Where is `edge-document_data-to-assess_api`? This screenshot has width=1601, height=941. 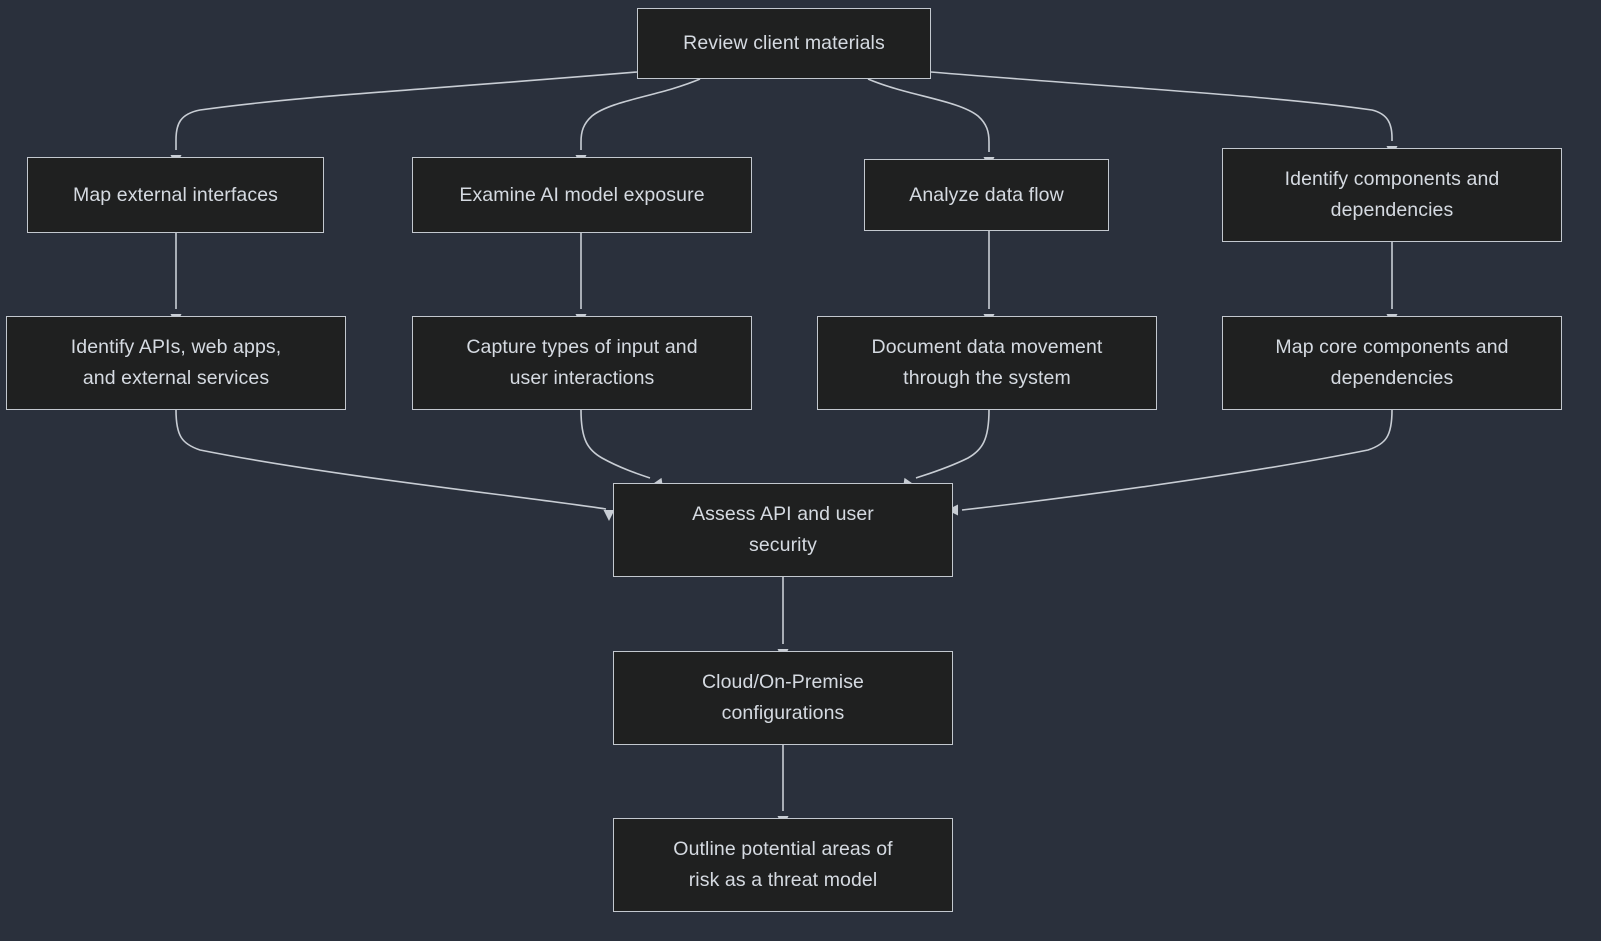 edge-document_data-to-assess_api is located at coordinates (952, 444).